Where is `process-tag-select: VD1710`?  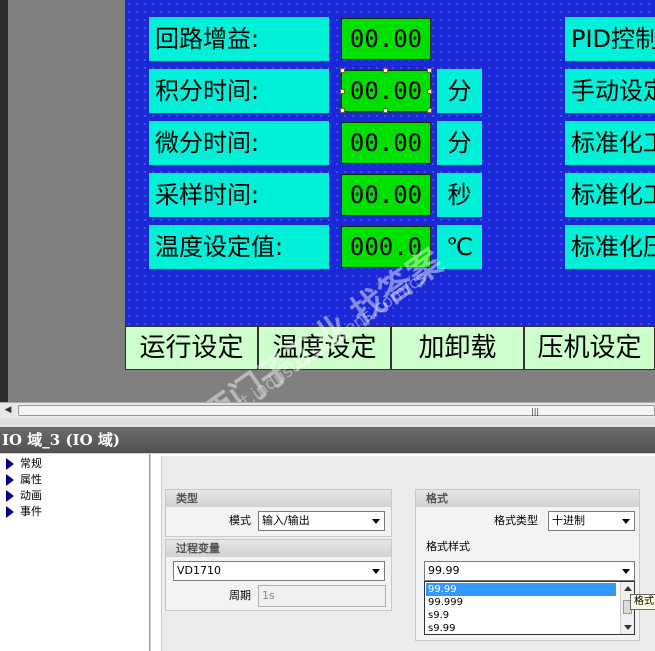 process-tag-select: VD1710 is located at coordinates (279, 571).